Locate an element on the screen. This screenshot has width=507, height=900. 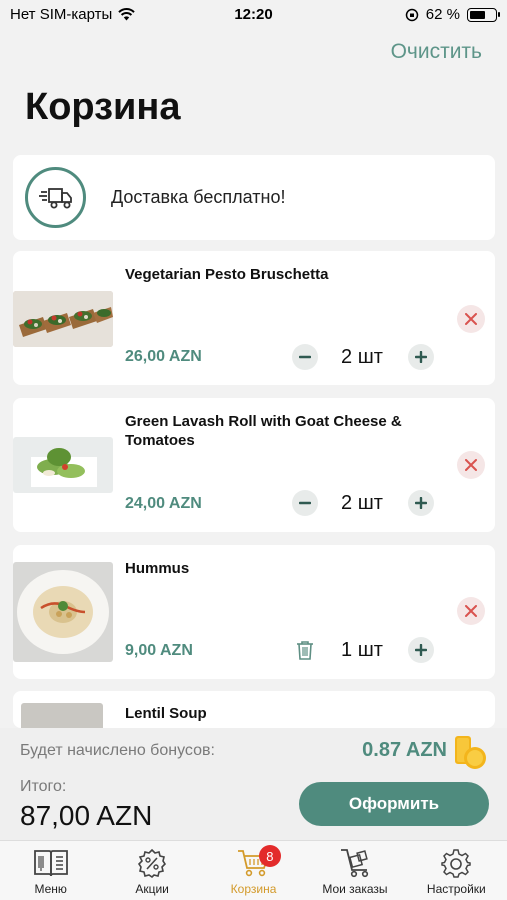
tab-promotions: Акции is located at coordinates (151, 870).